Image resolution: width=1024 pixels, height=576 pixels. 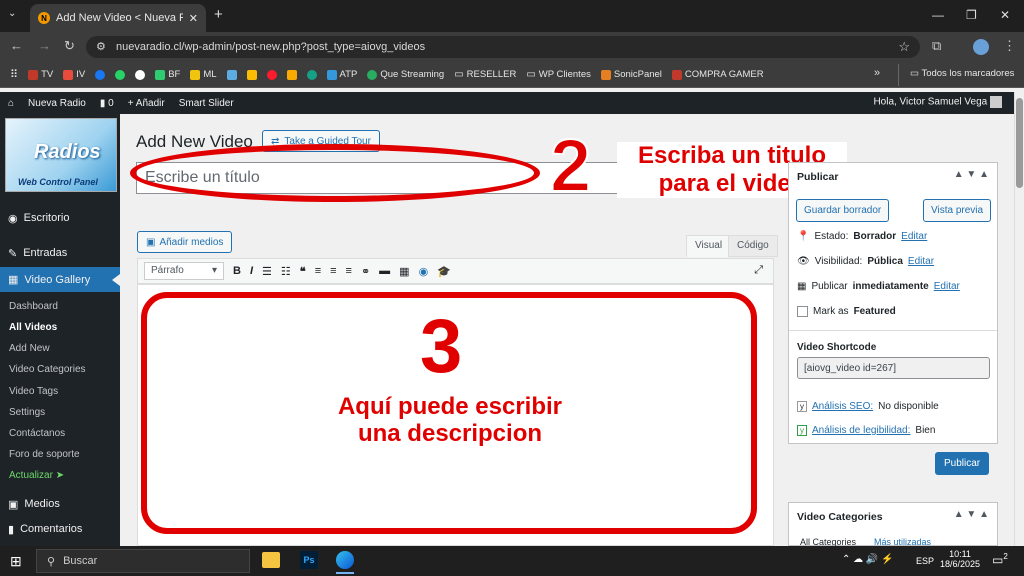 What do you see at coordinates (286, 271) in the screenshot?
I see `numbered-list-icon: ☷` at bounding box center [286, 271].